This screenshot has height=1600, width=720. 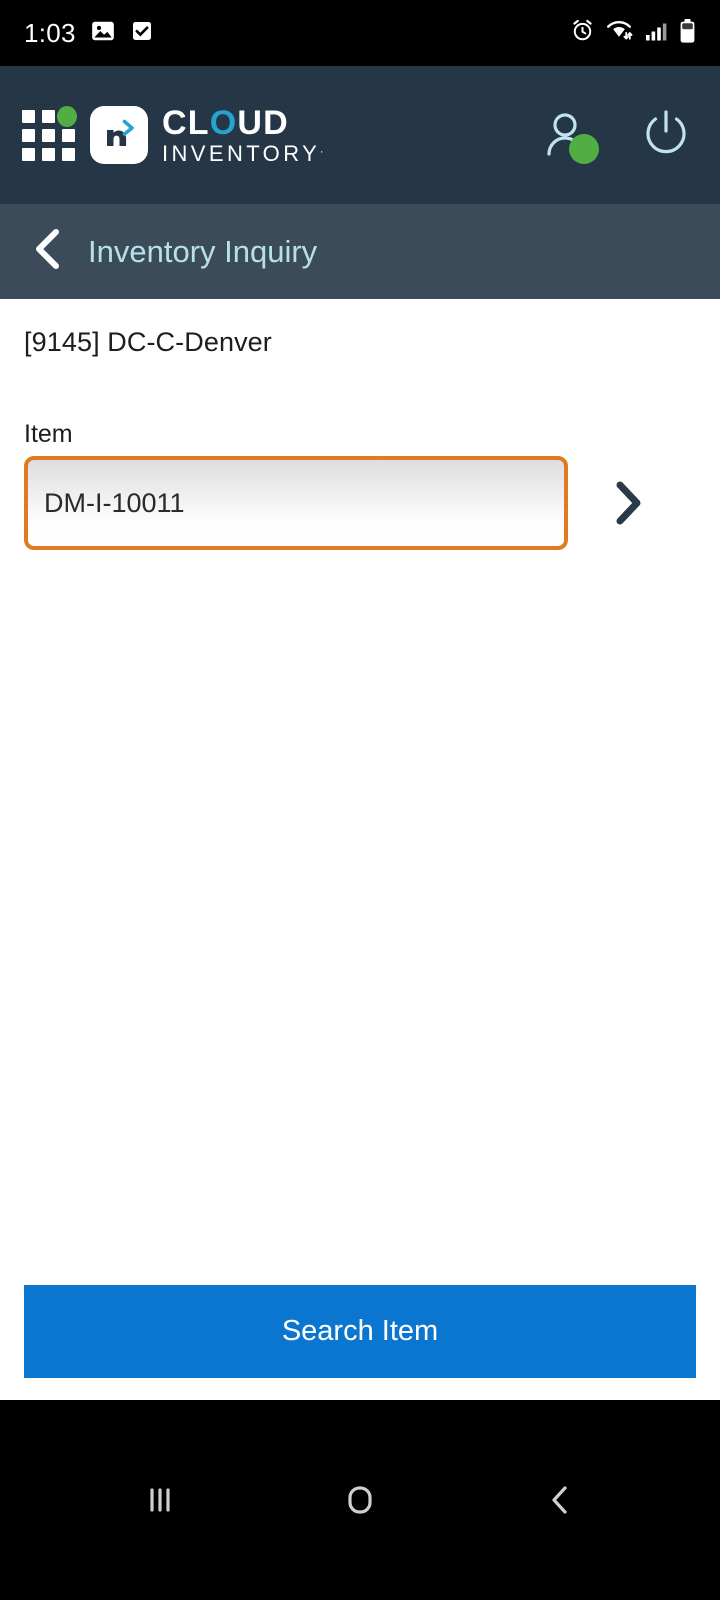 What do you see at coordinates (617, 135) in the screenshot?
I see `app-header-actions` at bounding box center [617, 135].